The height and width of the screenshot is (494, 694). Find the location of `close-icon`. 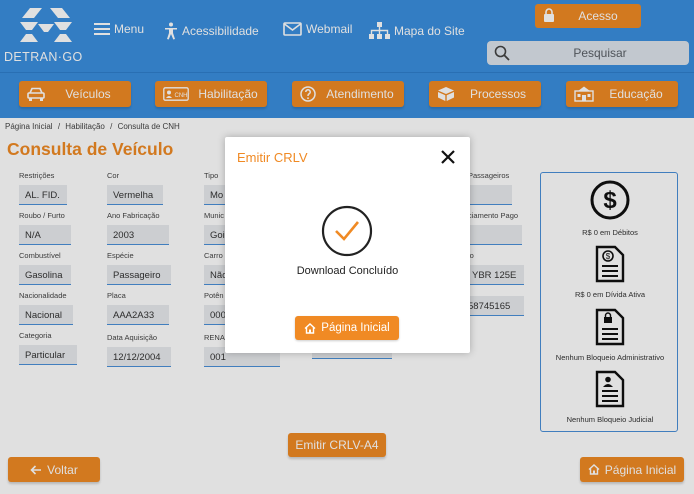

close-icon is located at coordinates (448, 157).